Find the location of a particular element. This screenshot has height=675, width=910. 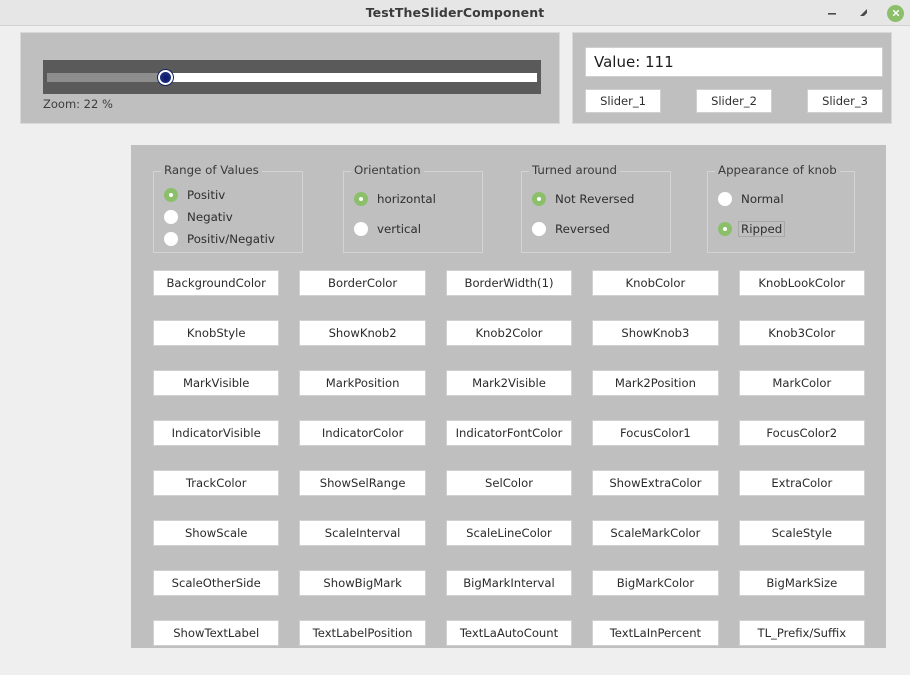

slider-track is located at coordinates (292, 77).